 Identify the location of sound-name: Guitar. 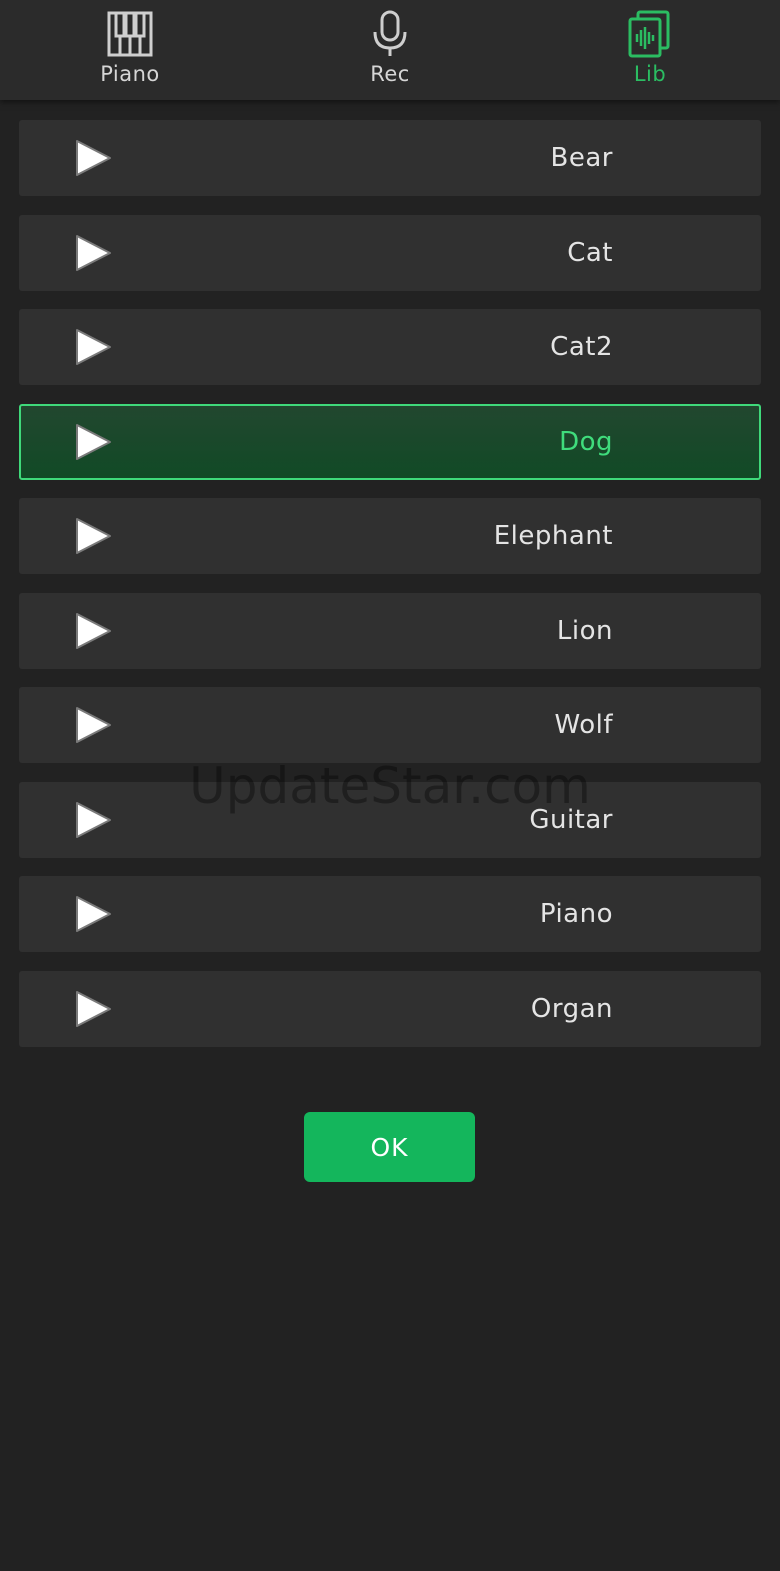
(571, 819).